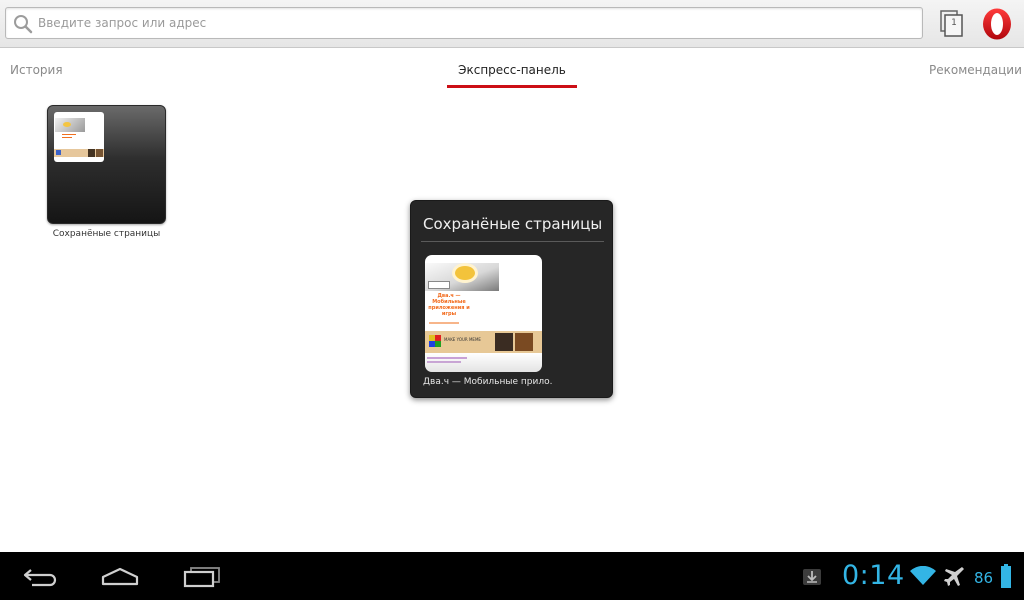  What do you see at coordinates (1006, 576) in the screenshot?
I see `battery-icon` at bounding box center [1006, 576].